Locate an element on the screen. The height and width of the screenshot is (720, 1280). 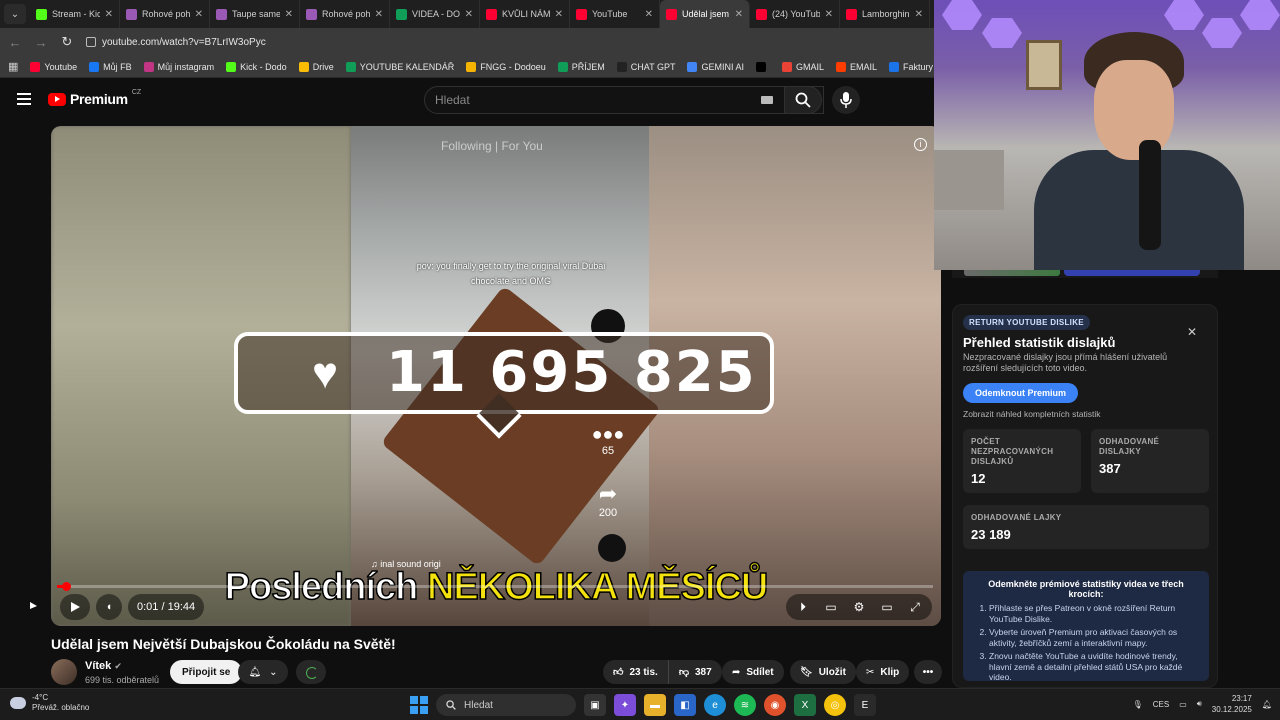
apps-grid-icon: ▦ is located at coordinates (13, 66).